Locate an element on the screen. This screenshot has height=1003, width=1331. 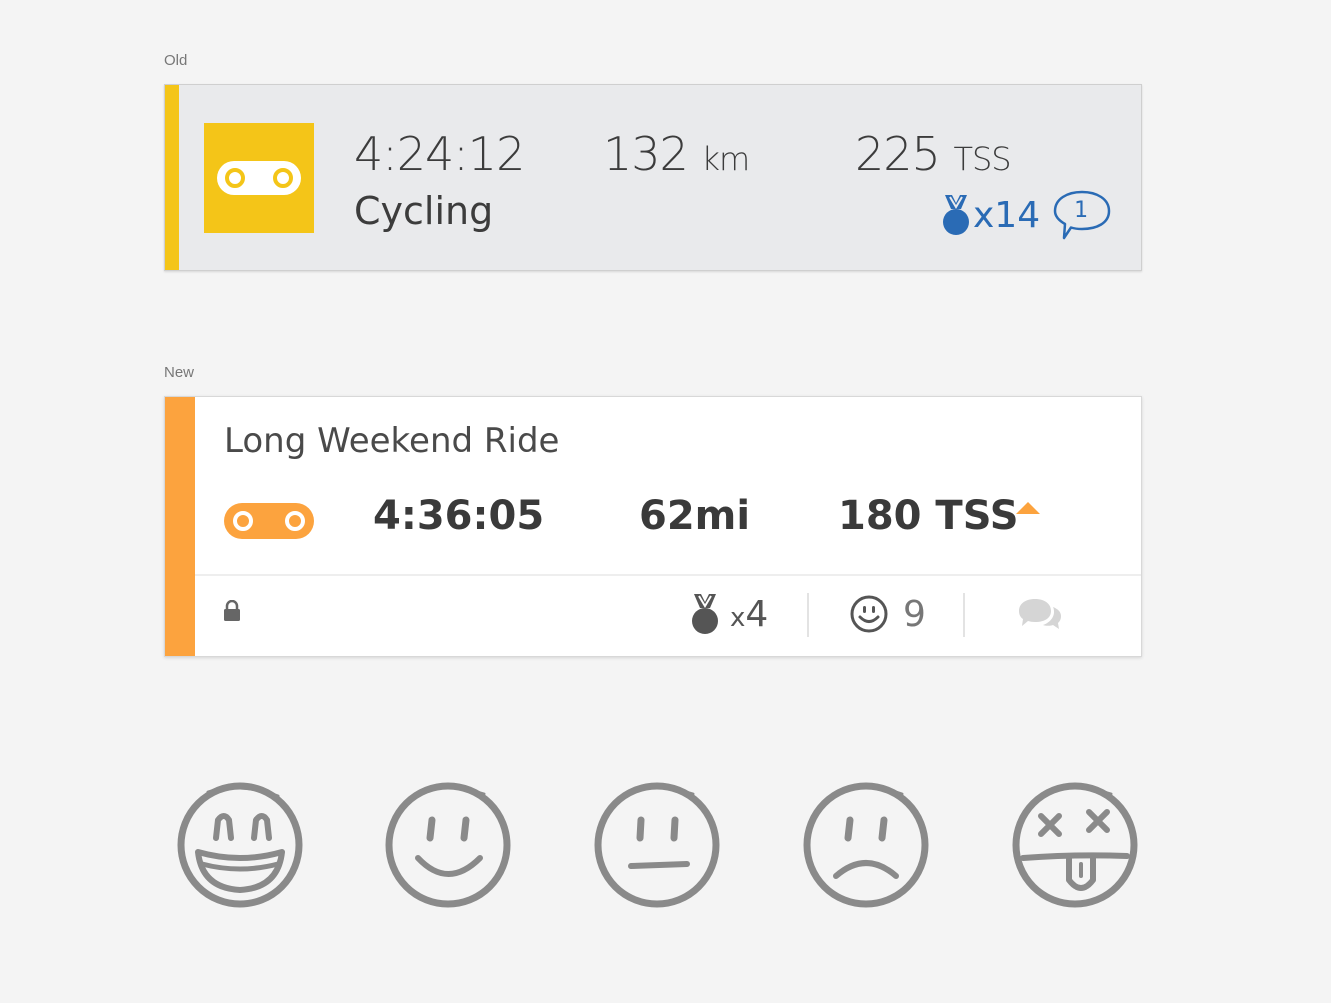
workout-distance: 62mi is located at coordinates (695, 516).